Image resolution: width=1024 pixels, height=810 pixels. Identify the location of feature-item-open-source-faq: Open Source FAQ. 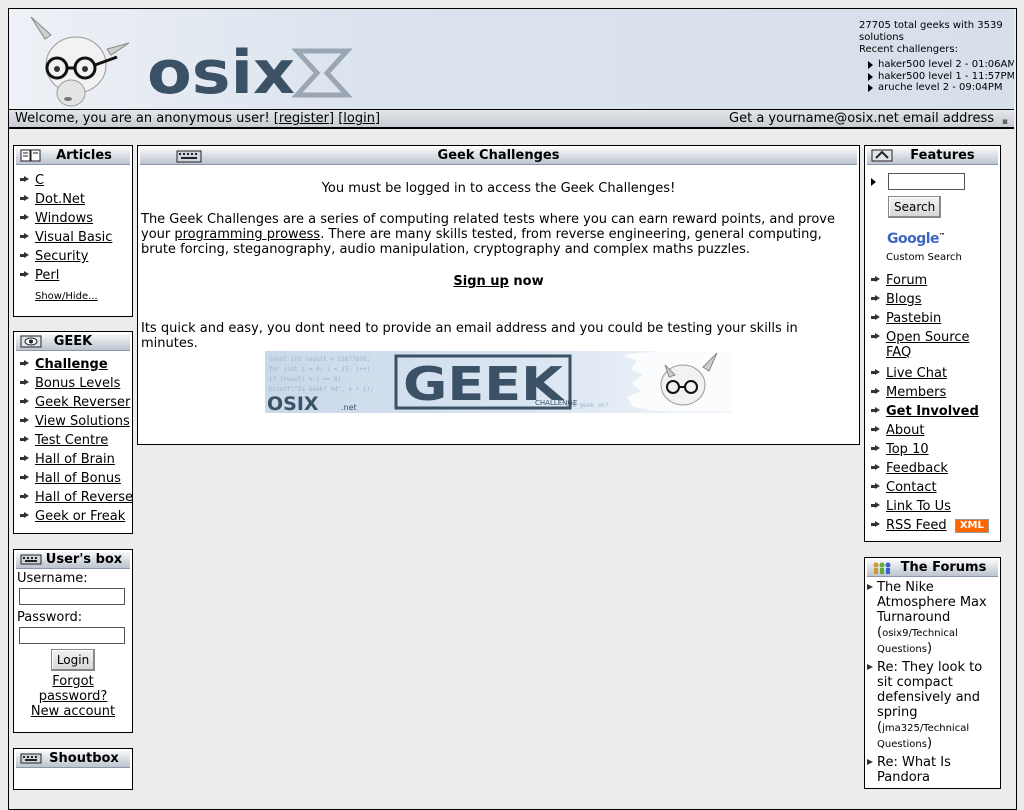
(925, 346).